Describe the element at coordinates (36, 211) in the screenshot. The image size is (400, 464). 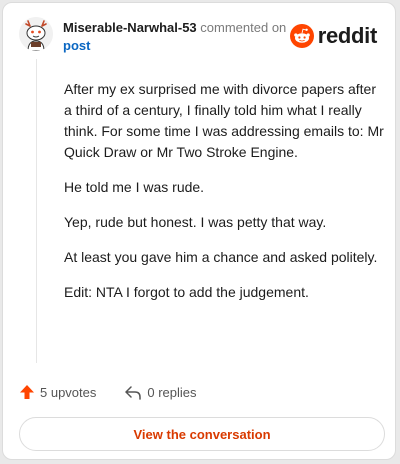
I see `thread-line` at that location.